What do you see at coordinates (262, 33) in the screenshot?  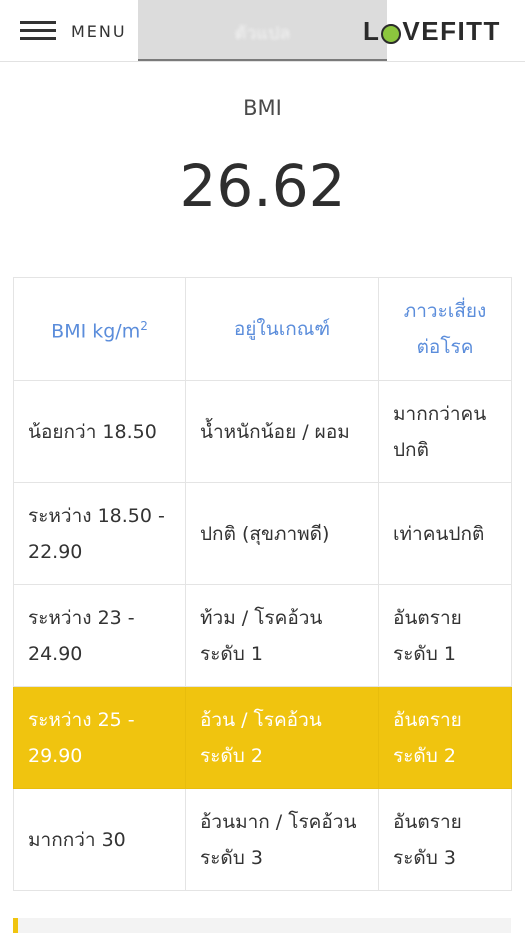 I see `header-tab-label: ตัวแปล` at bounding box center [262, 33].